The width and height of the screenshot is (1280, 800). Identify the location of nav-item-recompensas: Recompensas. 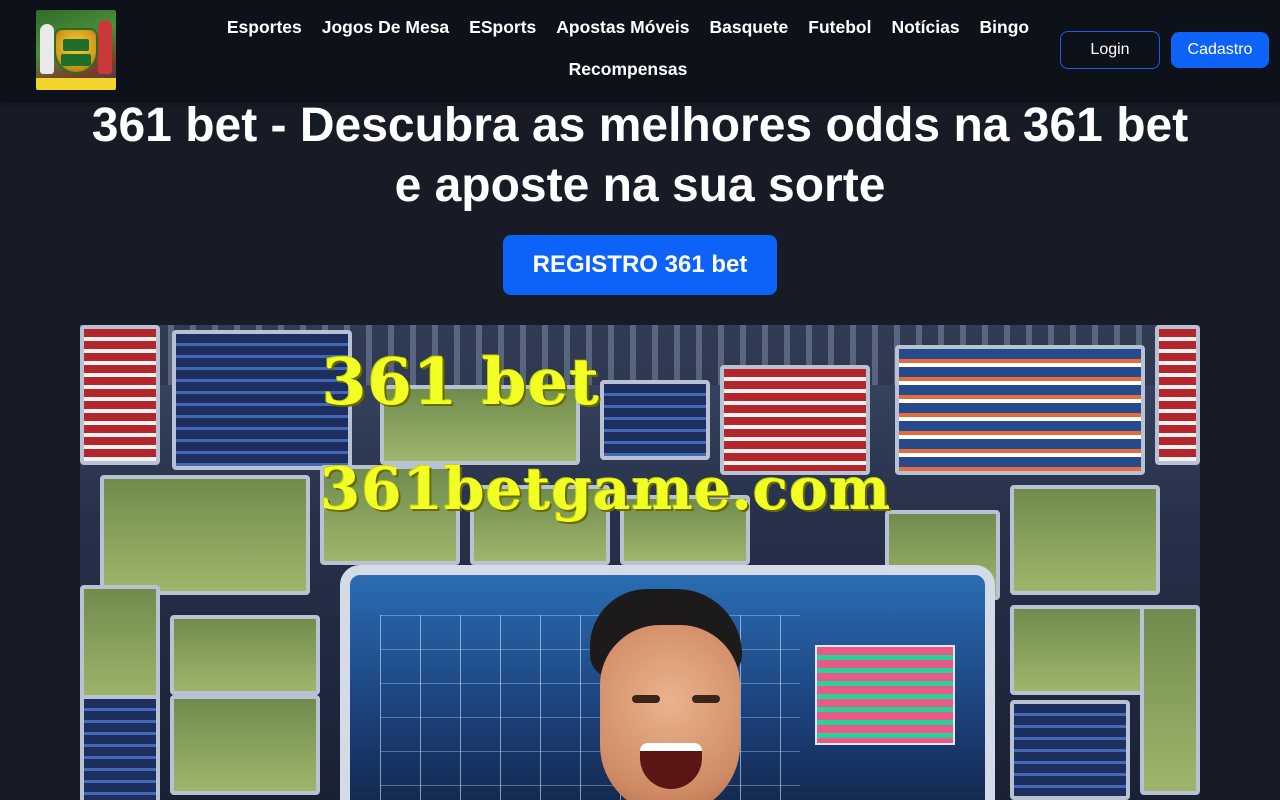
(628, 69).